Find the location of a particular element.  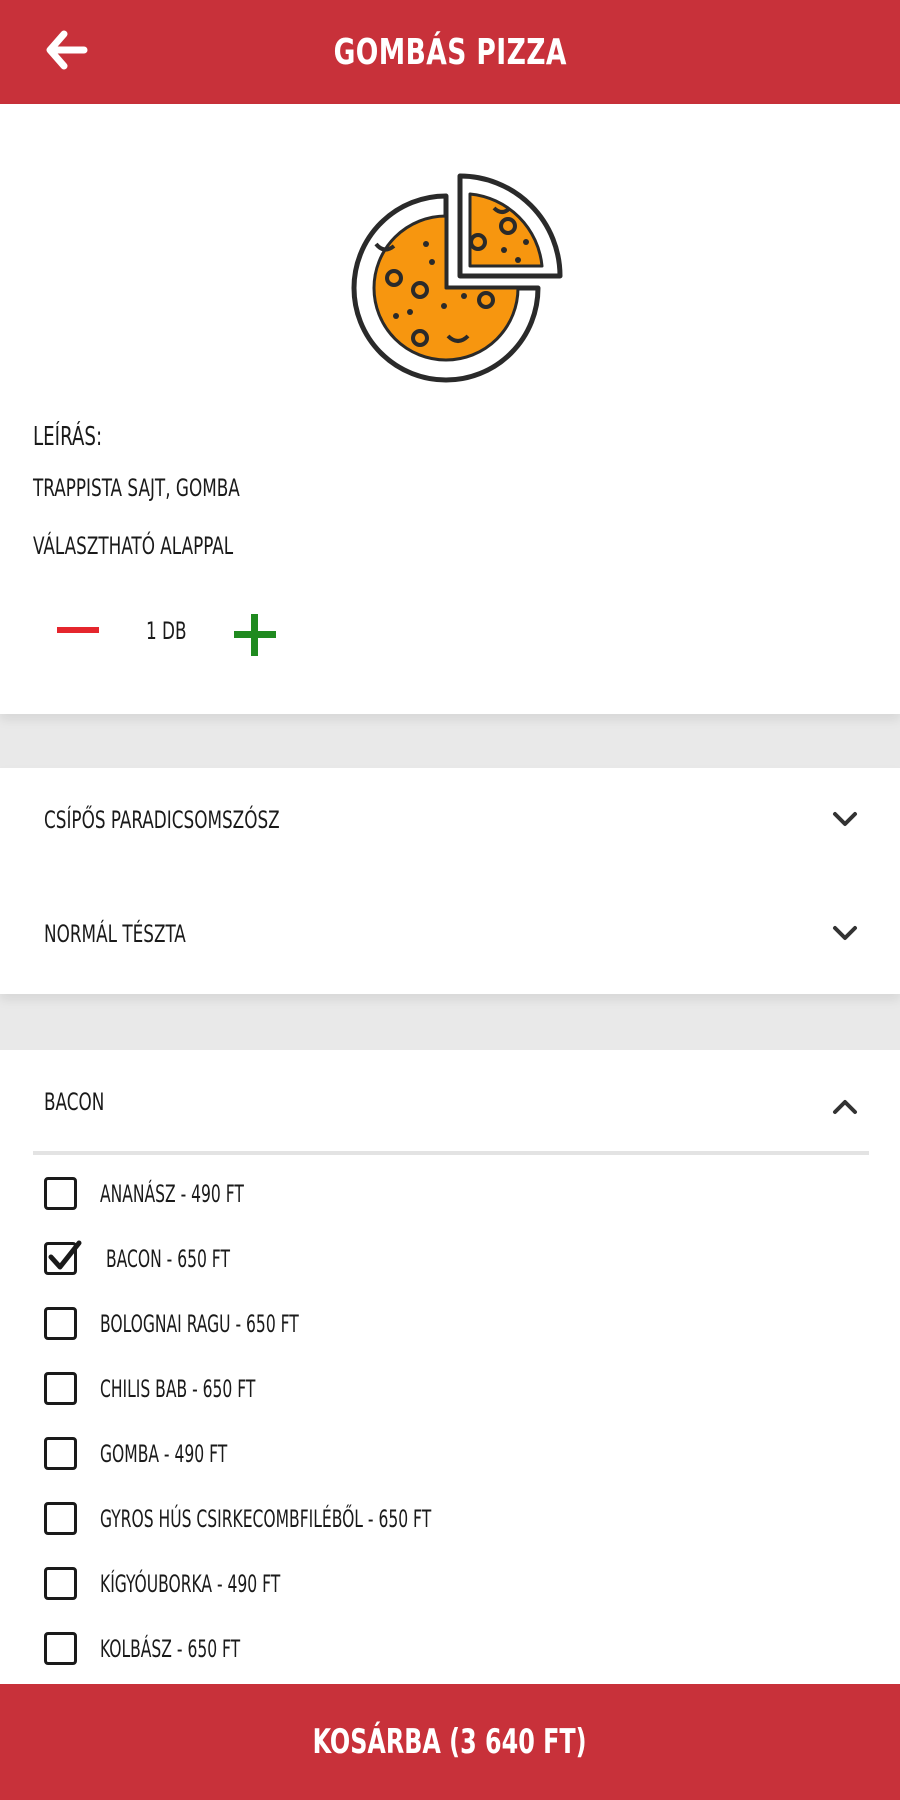

extra-item-label: BOLOGNAI RAGU - 650 FT is located at coordinates (199, 1324).